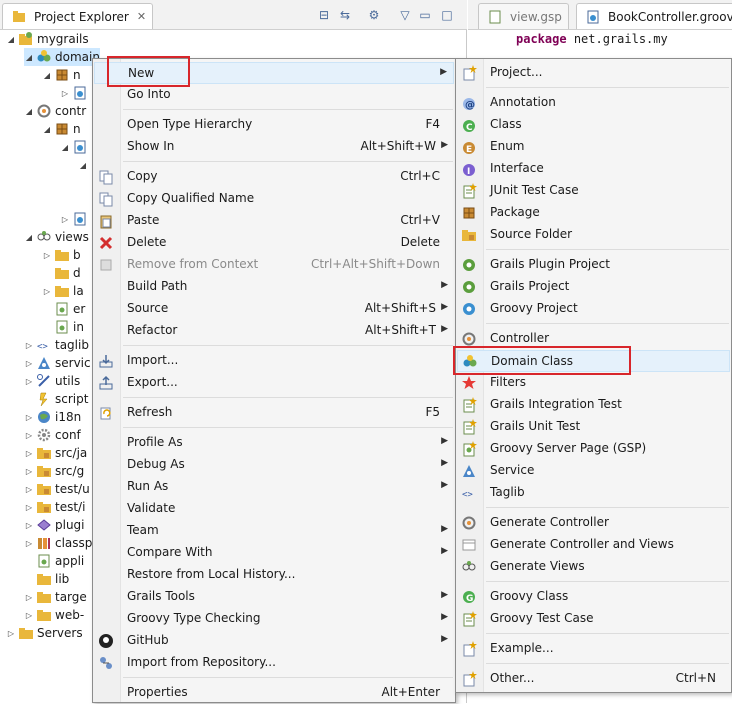 The height and width of the screenshot is (704, 732). Describe the element at coordinates (593, 309) in the screenshot. I see `submenu-item-groovy-project: Groovy Project` at that location.